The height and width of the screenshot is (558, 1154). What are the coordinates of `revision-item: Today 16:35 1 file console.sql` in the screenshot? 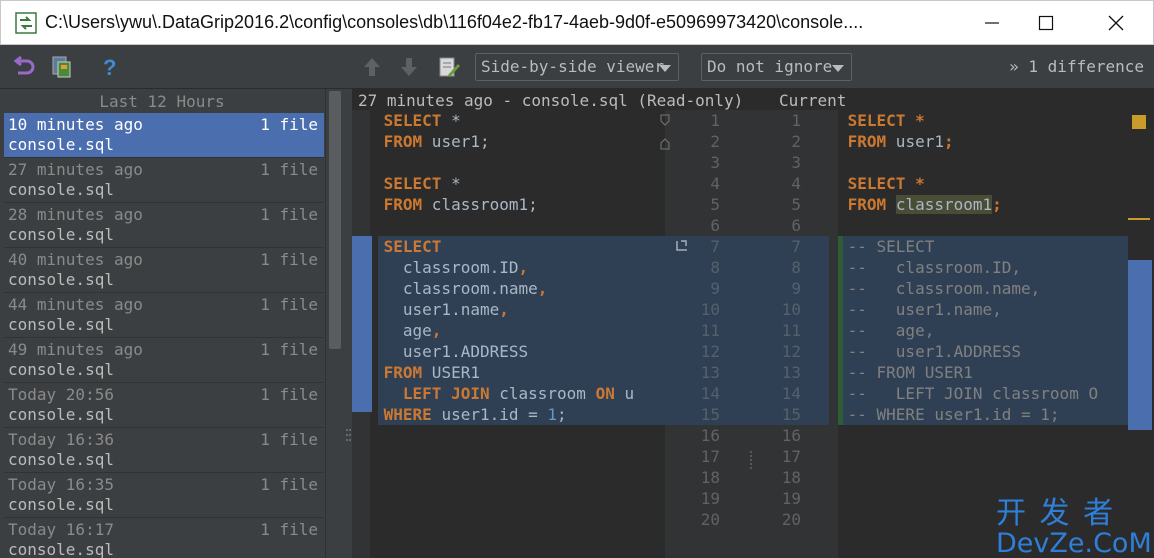 It's located at (164, 495).